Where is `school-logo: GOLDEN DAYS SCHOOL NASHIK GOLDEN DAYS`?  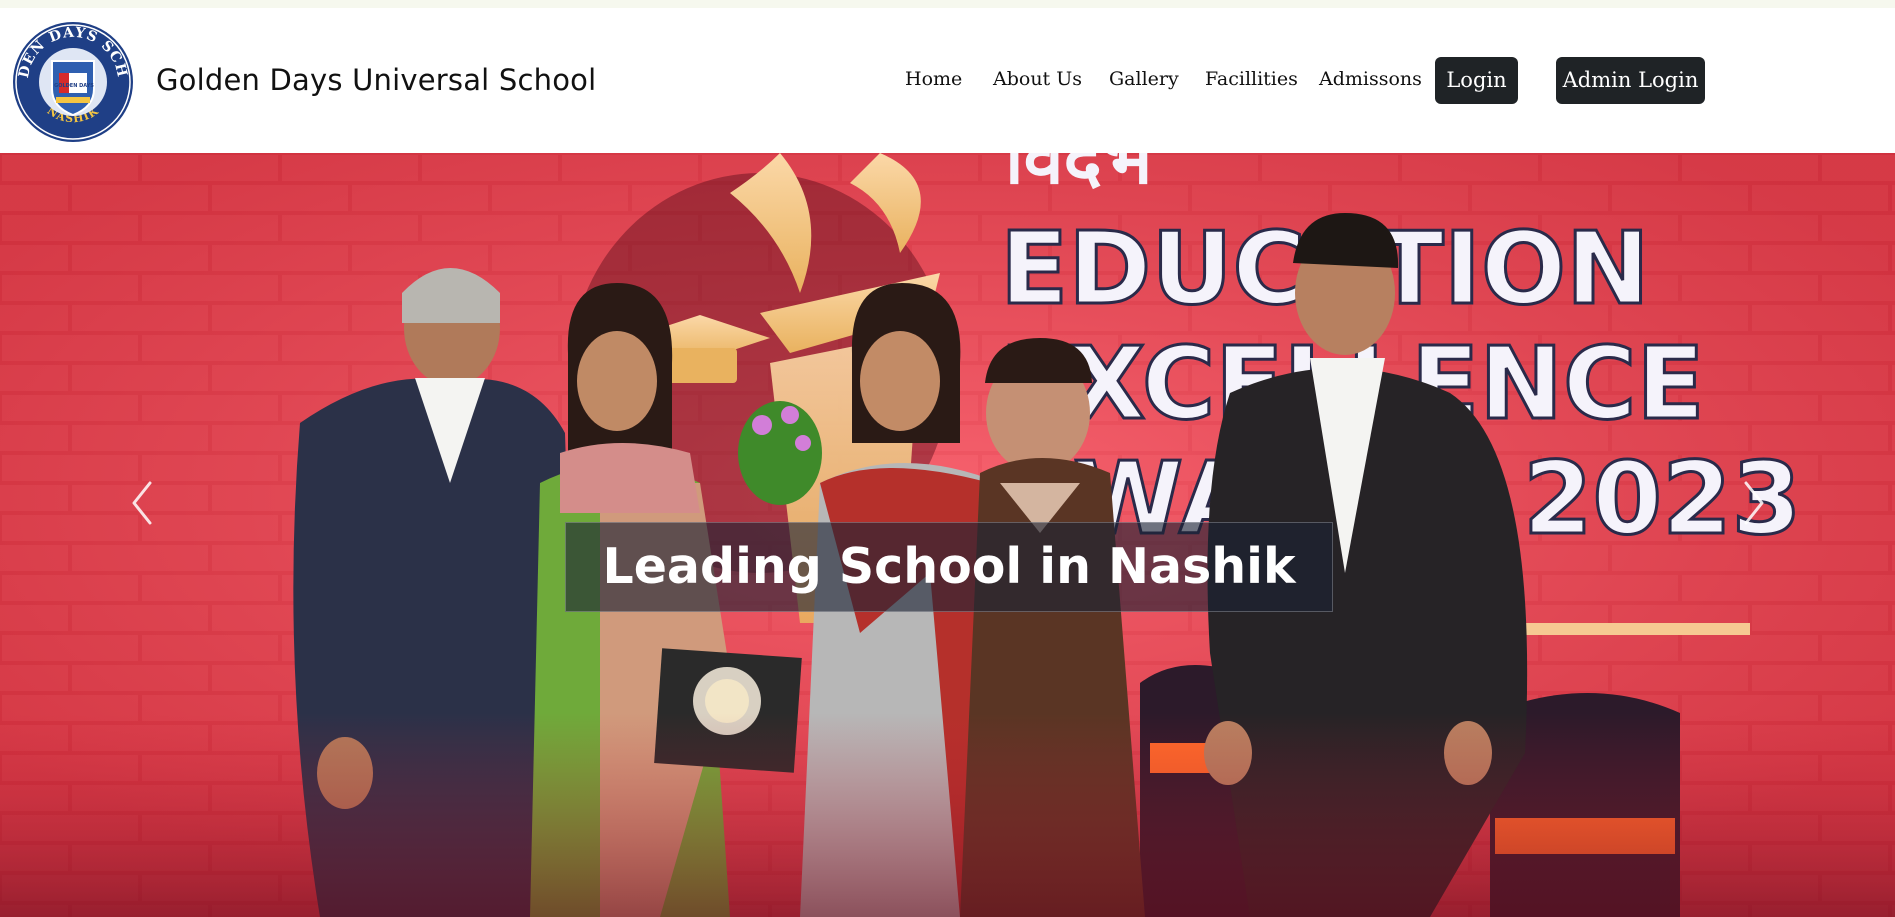
school-logo: GOLDEN DAYS SCHOOL NASHIK GOLDEN DAYS is located at coordinates (73, 82).